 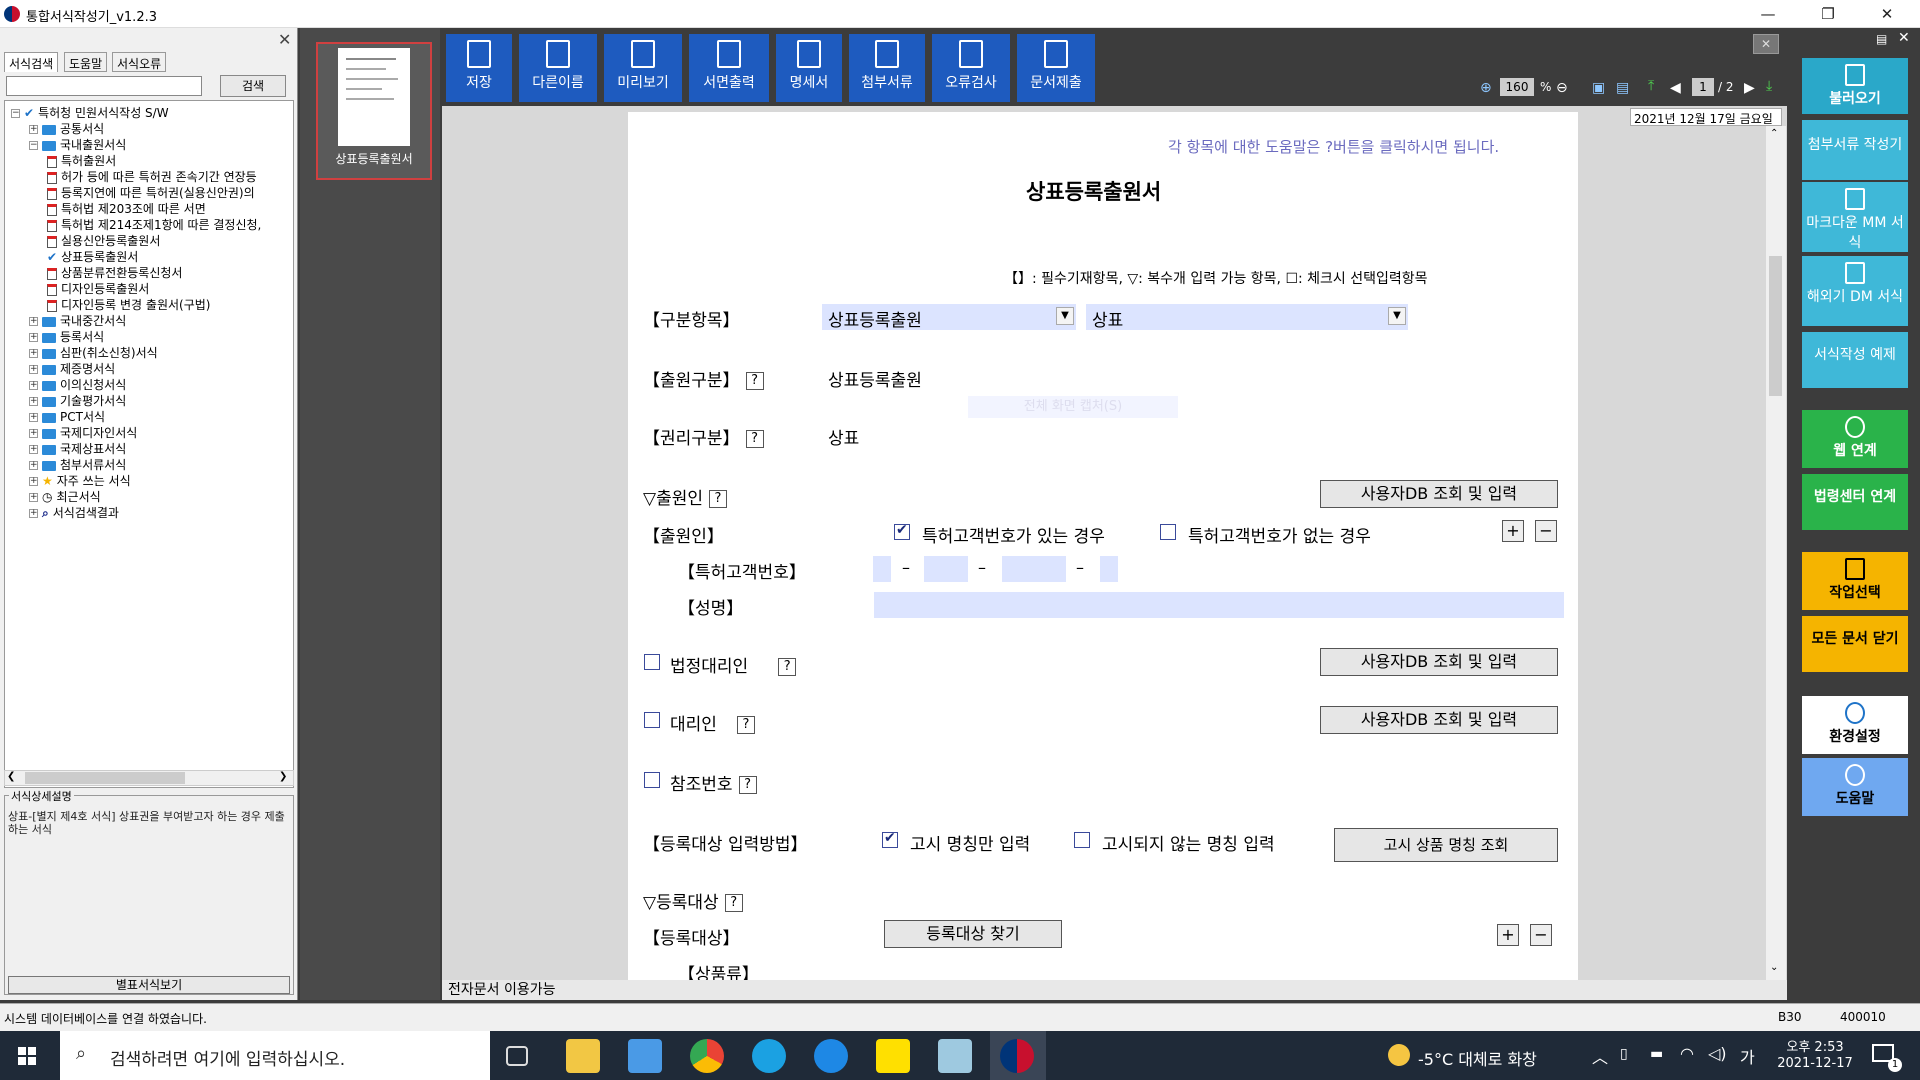 What do you see at coordinates (1486, 88) in the screenshot?
I see `zoom-in-icon: ⊕` at bounding box center [1486, 88].